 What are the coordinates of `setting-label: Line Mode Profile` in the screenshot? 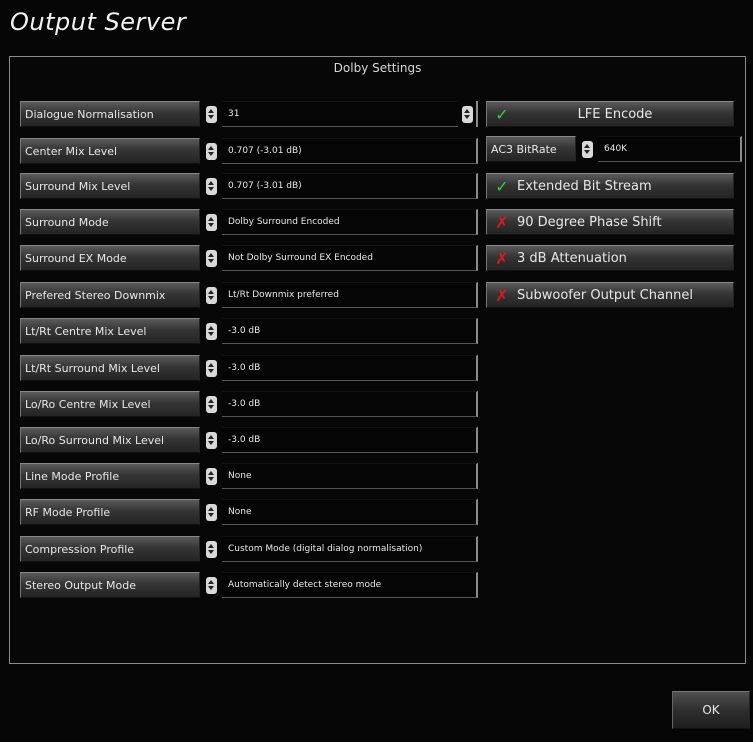 It's located at (110, 476).